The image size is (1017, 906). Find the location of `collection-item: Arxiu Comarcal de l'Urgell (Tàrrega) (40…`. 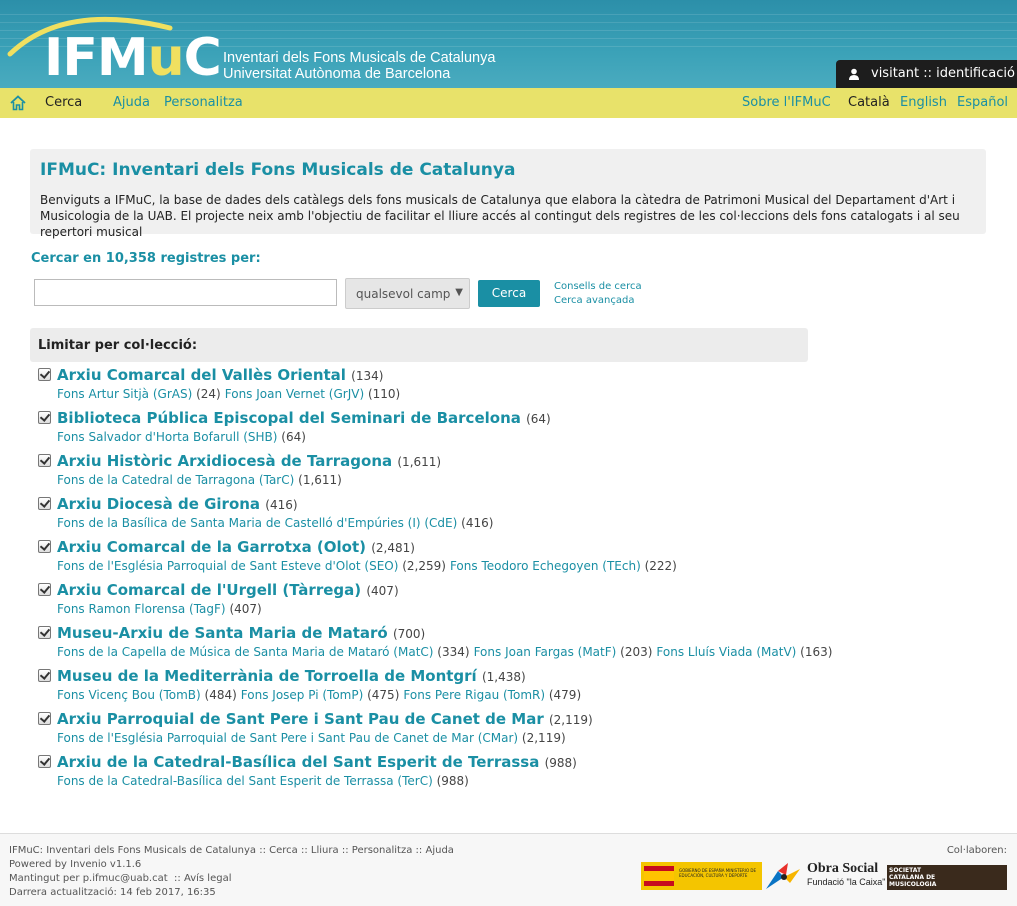

collection-item: Arxiu Comarcal de l'Urgell (Tàrrega) (40… is located at coordinates (428, 602).